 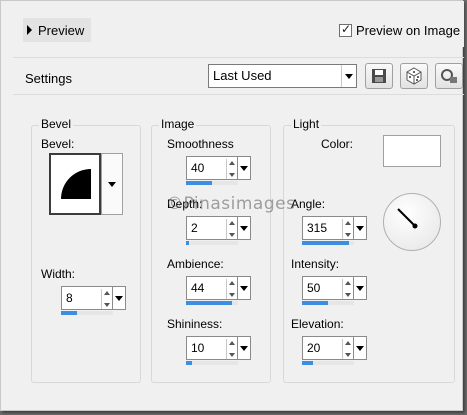 I want to click on settings-label: Settings, so click(x=48, y=78).